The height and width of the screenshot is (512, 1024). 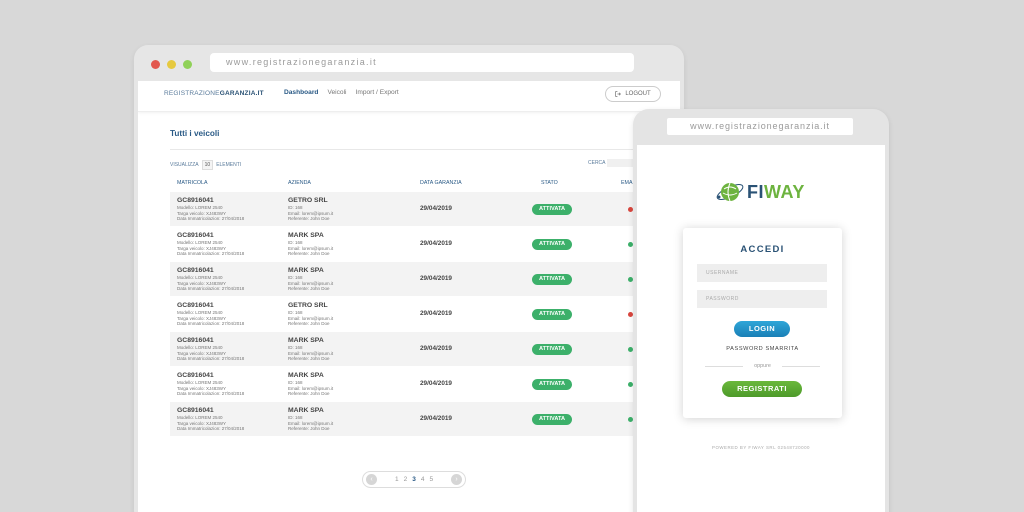 I want to click on logout-label: LOGOUT, so click(x=638, y=94).